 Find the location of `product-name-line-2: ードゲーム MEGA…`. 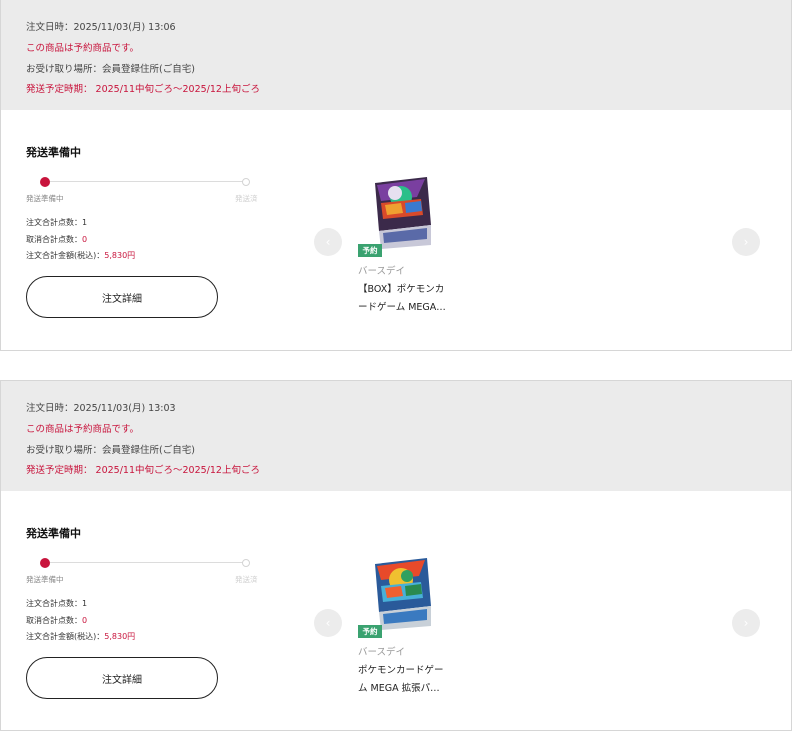

product-name-line-2: ードゲーム MEGA… is located at coordinates (402, 307).